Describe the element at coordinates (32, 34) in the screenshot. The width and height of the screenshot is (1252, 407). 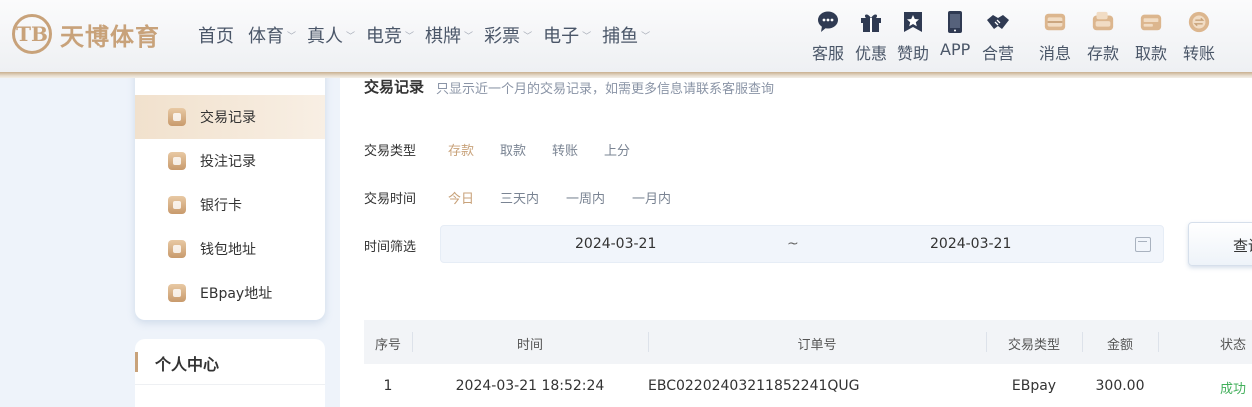
I see `logo-mark-icon: TB` at that location.